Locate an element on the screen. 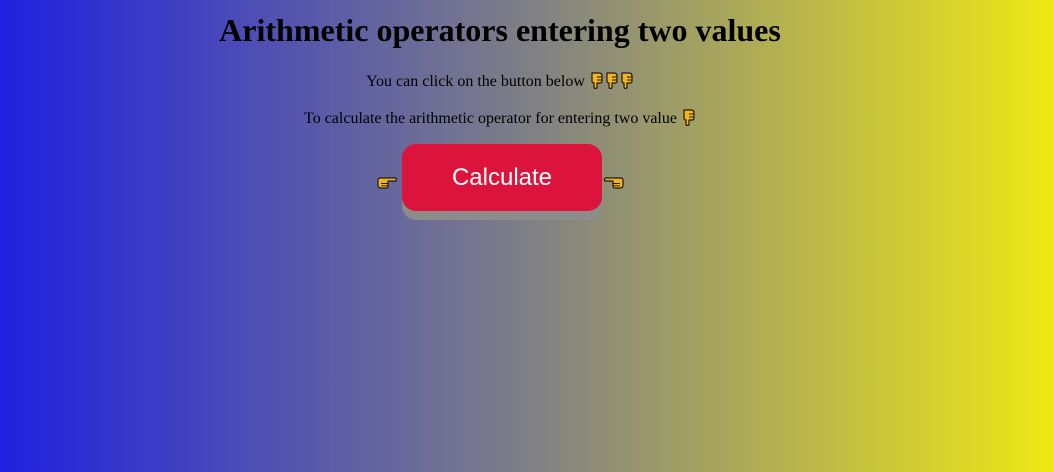  calculate-button: Calculate is located at coordinates (502, 177).